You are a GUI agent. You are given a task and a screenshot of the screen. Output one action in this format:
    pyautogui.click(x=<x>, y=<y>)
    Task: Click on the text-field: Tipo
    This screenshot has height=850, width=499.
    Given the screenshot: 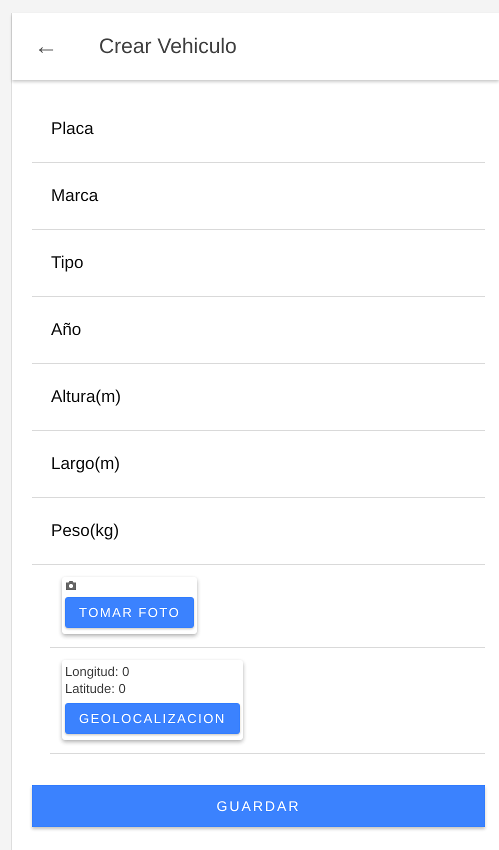 What is the action you would take?
    pyautogui.click(x=258, y=263)
    